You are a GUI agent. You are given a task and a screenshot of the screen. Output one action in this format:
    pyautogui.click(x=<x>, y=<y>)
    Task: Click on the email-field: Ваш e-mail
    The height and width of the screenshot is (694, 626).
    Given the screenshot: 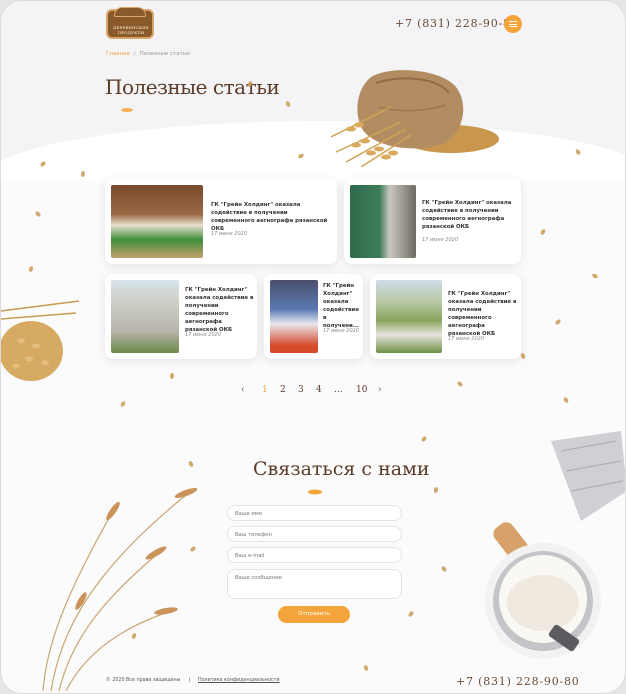 What is the action you would take?
    pyautogui.click(x=314, y=555)
    